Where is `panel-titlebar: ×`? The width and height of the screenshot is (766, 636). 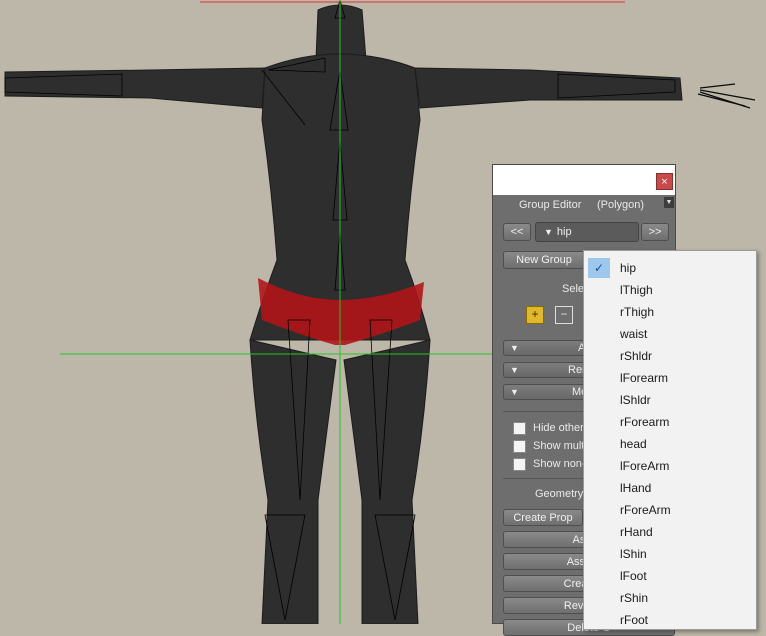 panel-titlebar: × is located at coordinates (584, 180).